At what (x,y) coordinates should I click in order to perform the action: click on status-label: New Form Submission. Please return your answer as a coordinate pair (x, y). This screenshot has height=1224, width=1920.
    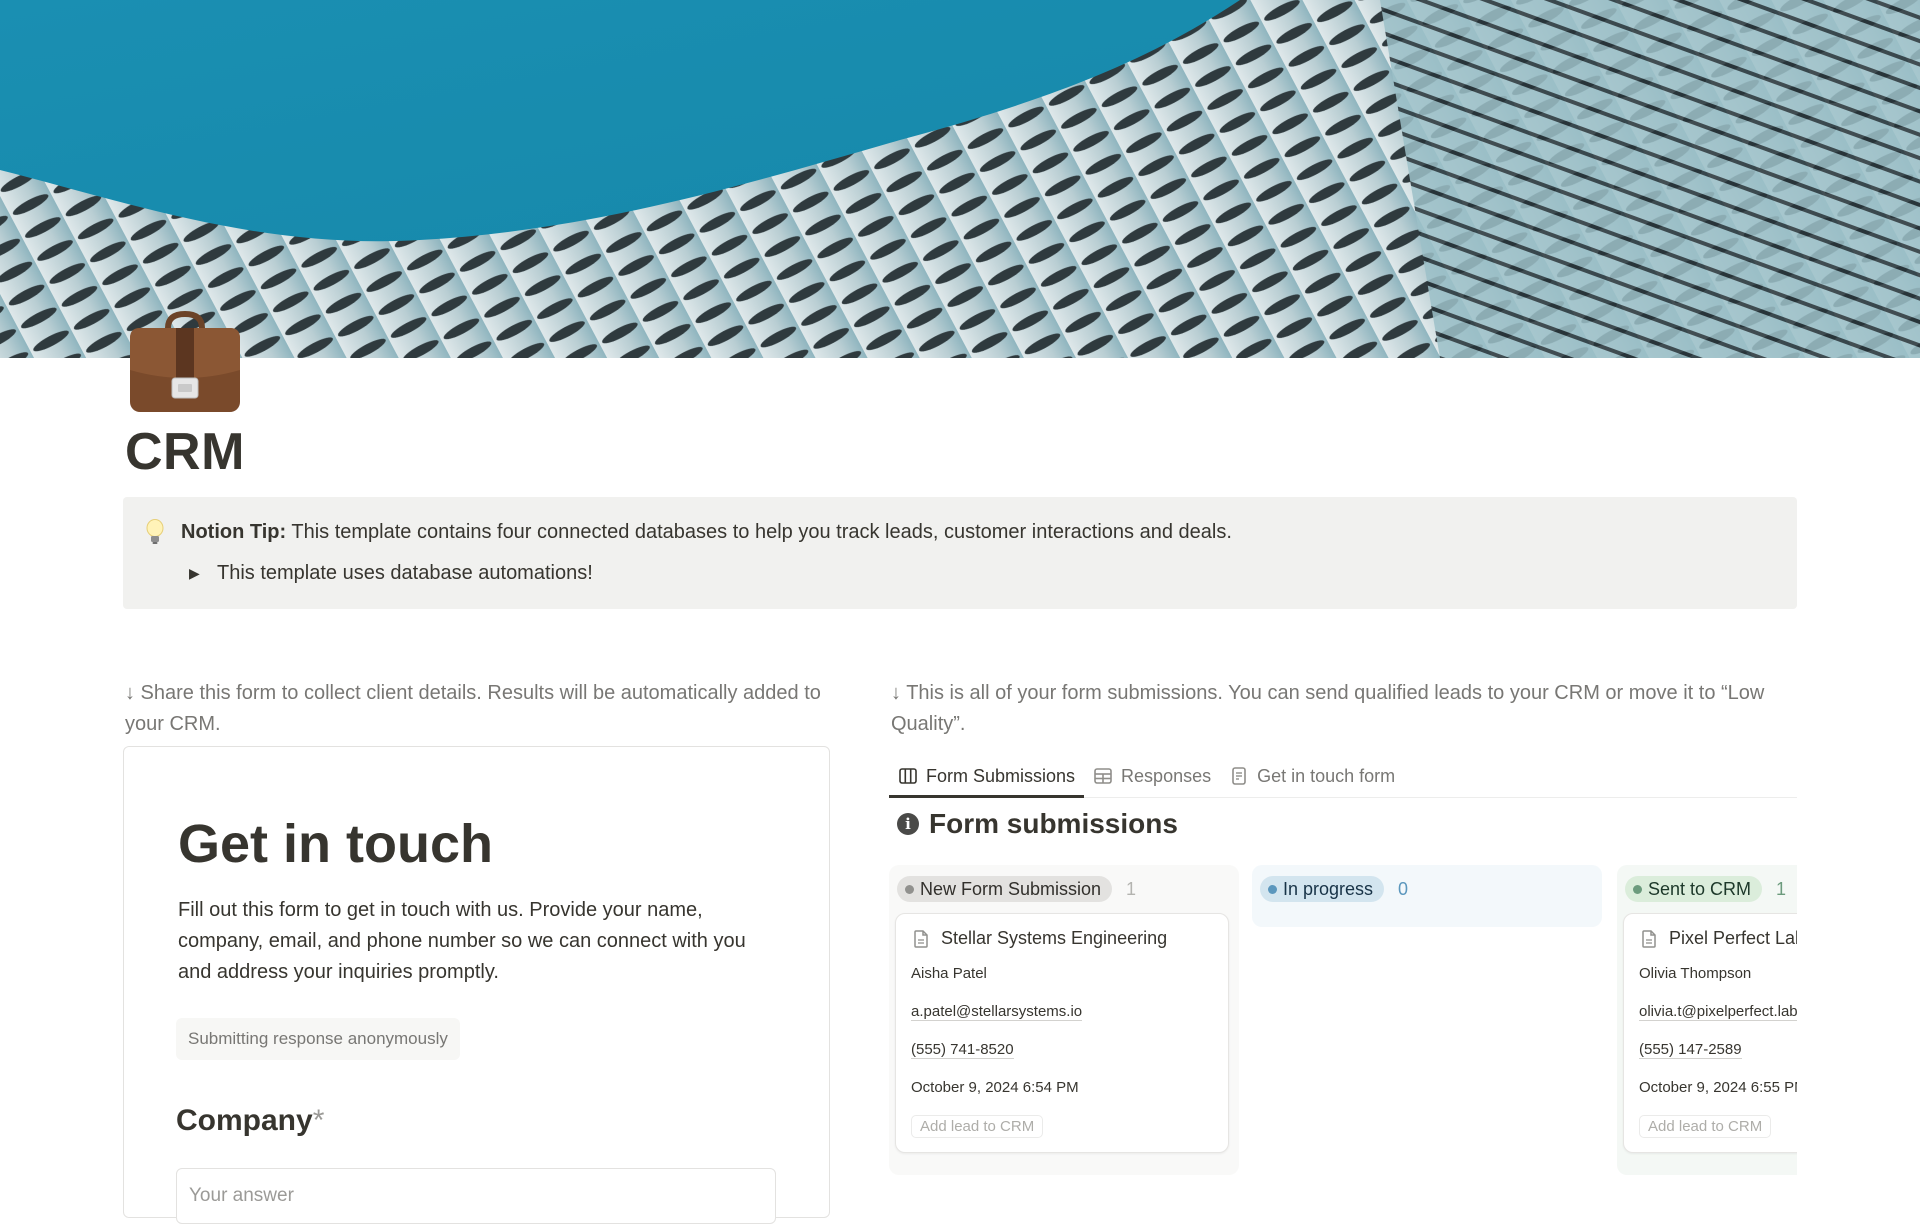
    Looking at the image, I should click on (1011, 888).